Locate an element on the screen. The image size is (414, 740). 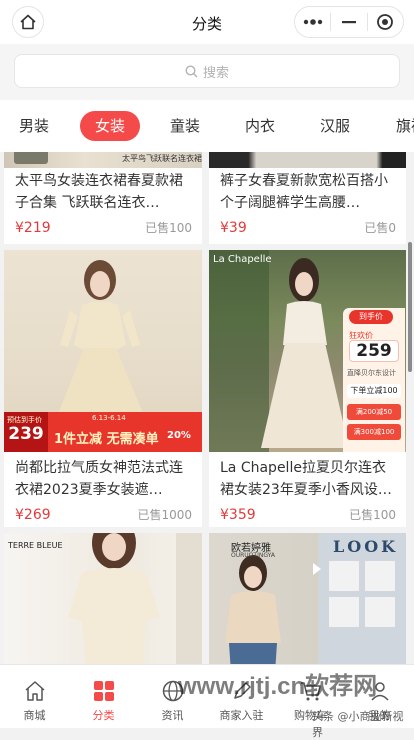
grid-icon is located at coordinates (103, 691).